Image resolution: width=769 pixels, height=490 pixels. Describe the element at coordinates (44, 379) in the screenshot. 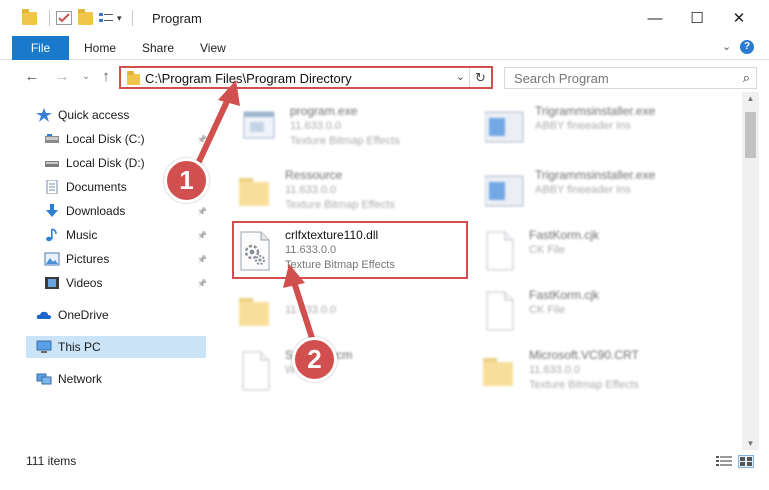

I see `network-icon` at that location.